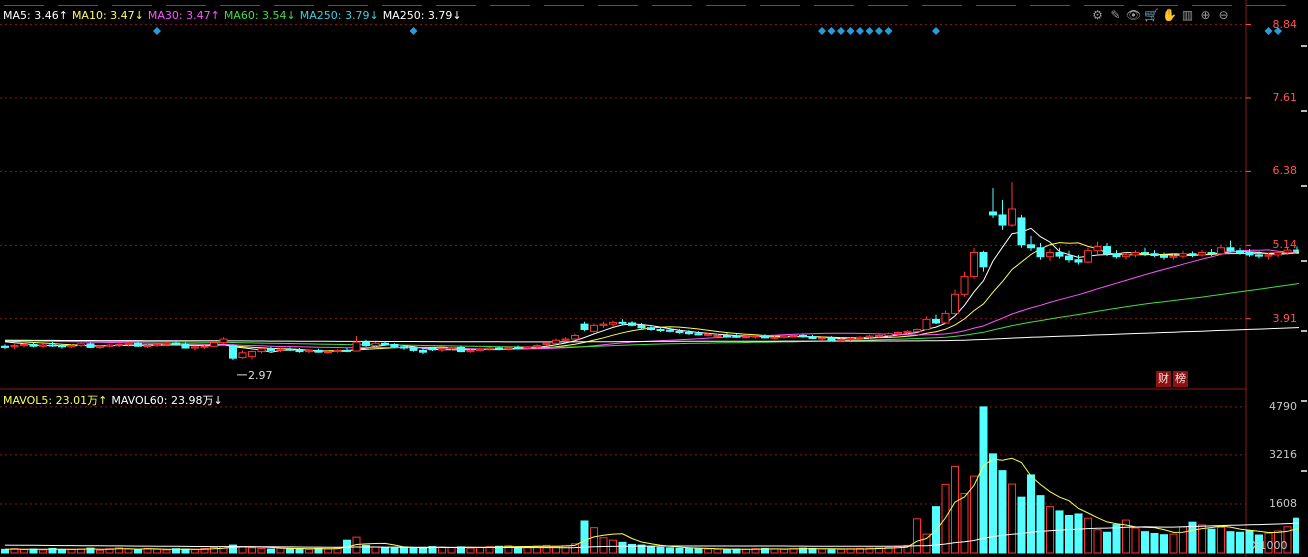  Describe the element at coordinates (1285, 318) in the screenshot. I see `price-tick-label: 3.91` at that location.